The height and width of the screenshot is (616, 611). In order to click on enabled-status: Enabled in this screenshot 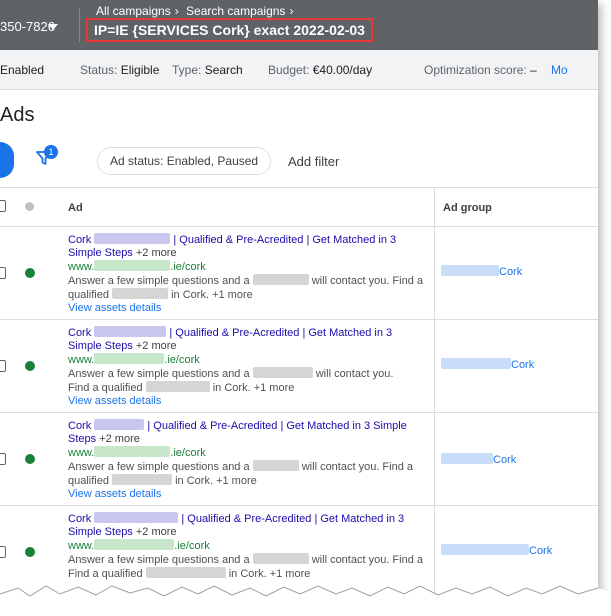, I will do `click(22, 70)`.